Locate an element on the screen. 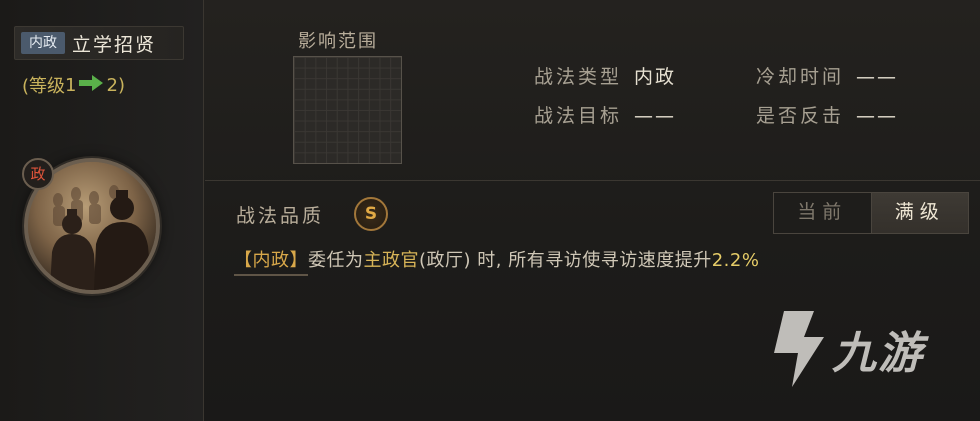 The height and width of the screenshot is (421, 980). level-from: 1 is located at coordinates (71, 85).